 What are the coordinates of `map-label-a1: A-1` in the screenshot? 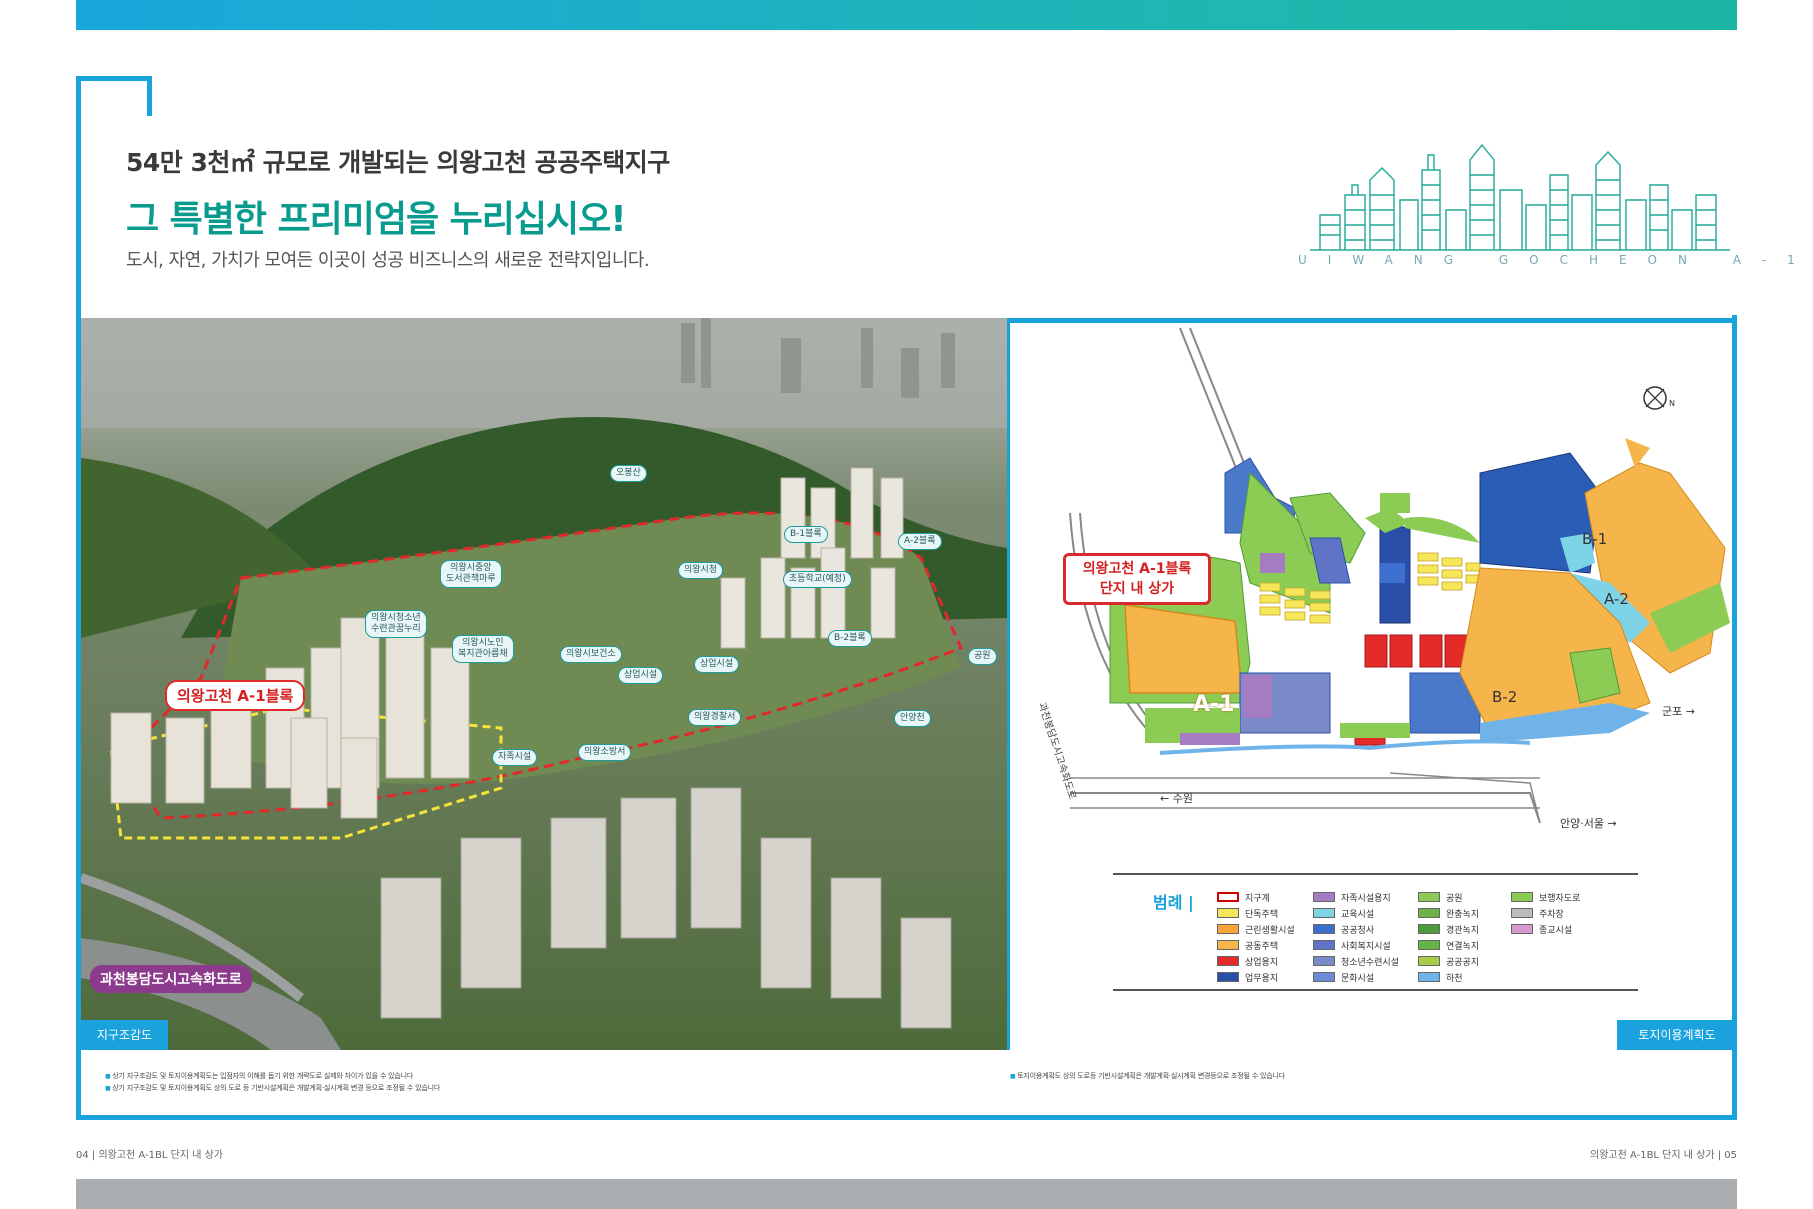 It's located at (1214, 704).